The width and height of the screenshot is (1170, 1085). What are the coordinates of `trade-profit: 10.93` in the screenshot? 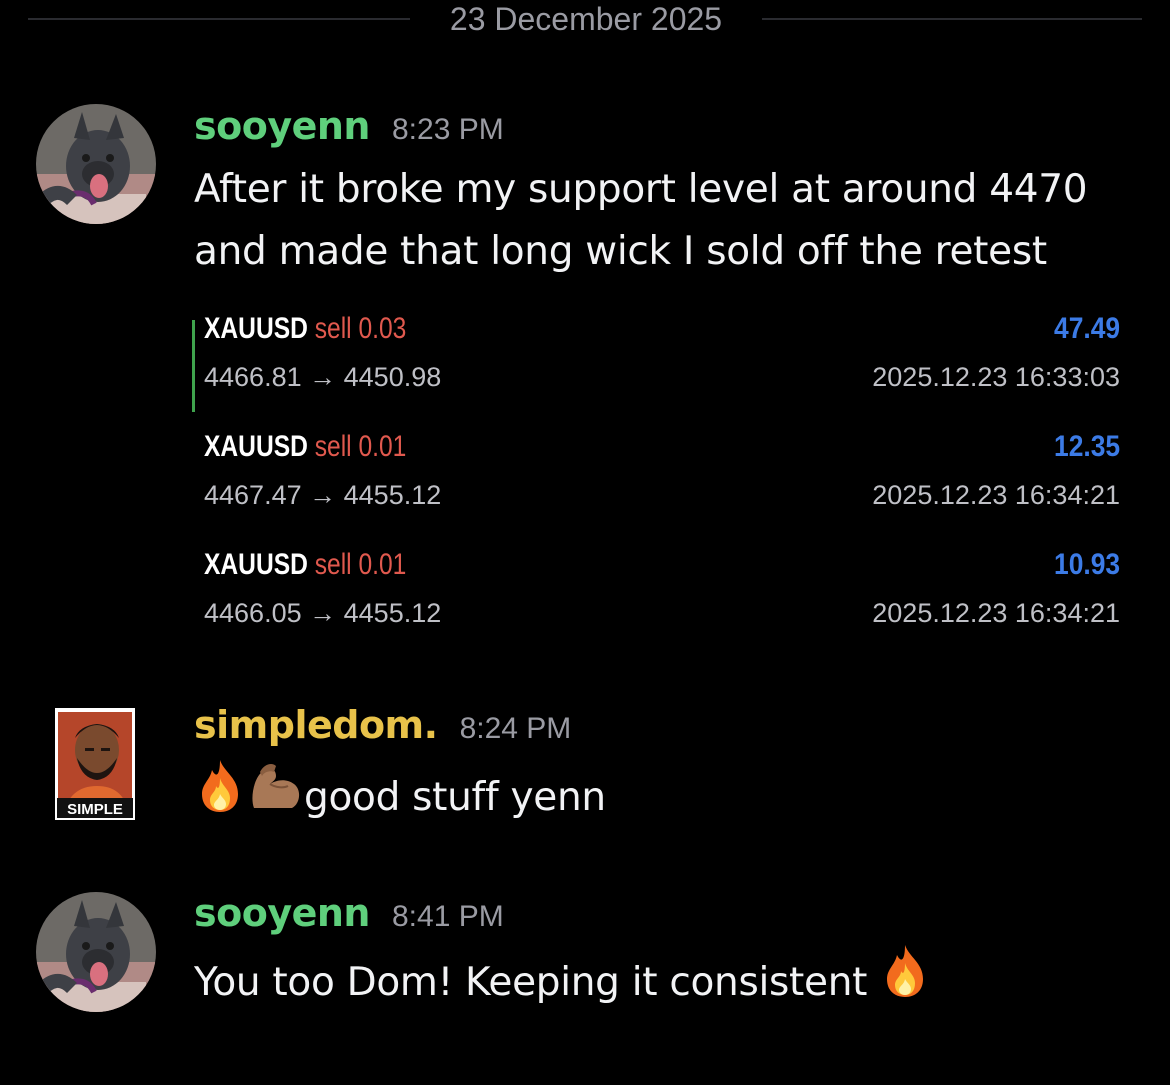 It's located at (1086, 564).